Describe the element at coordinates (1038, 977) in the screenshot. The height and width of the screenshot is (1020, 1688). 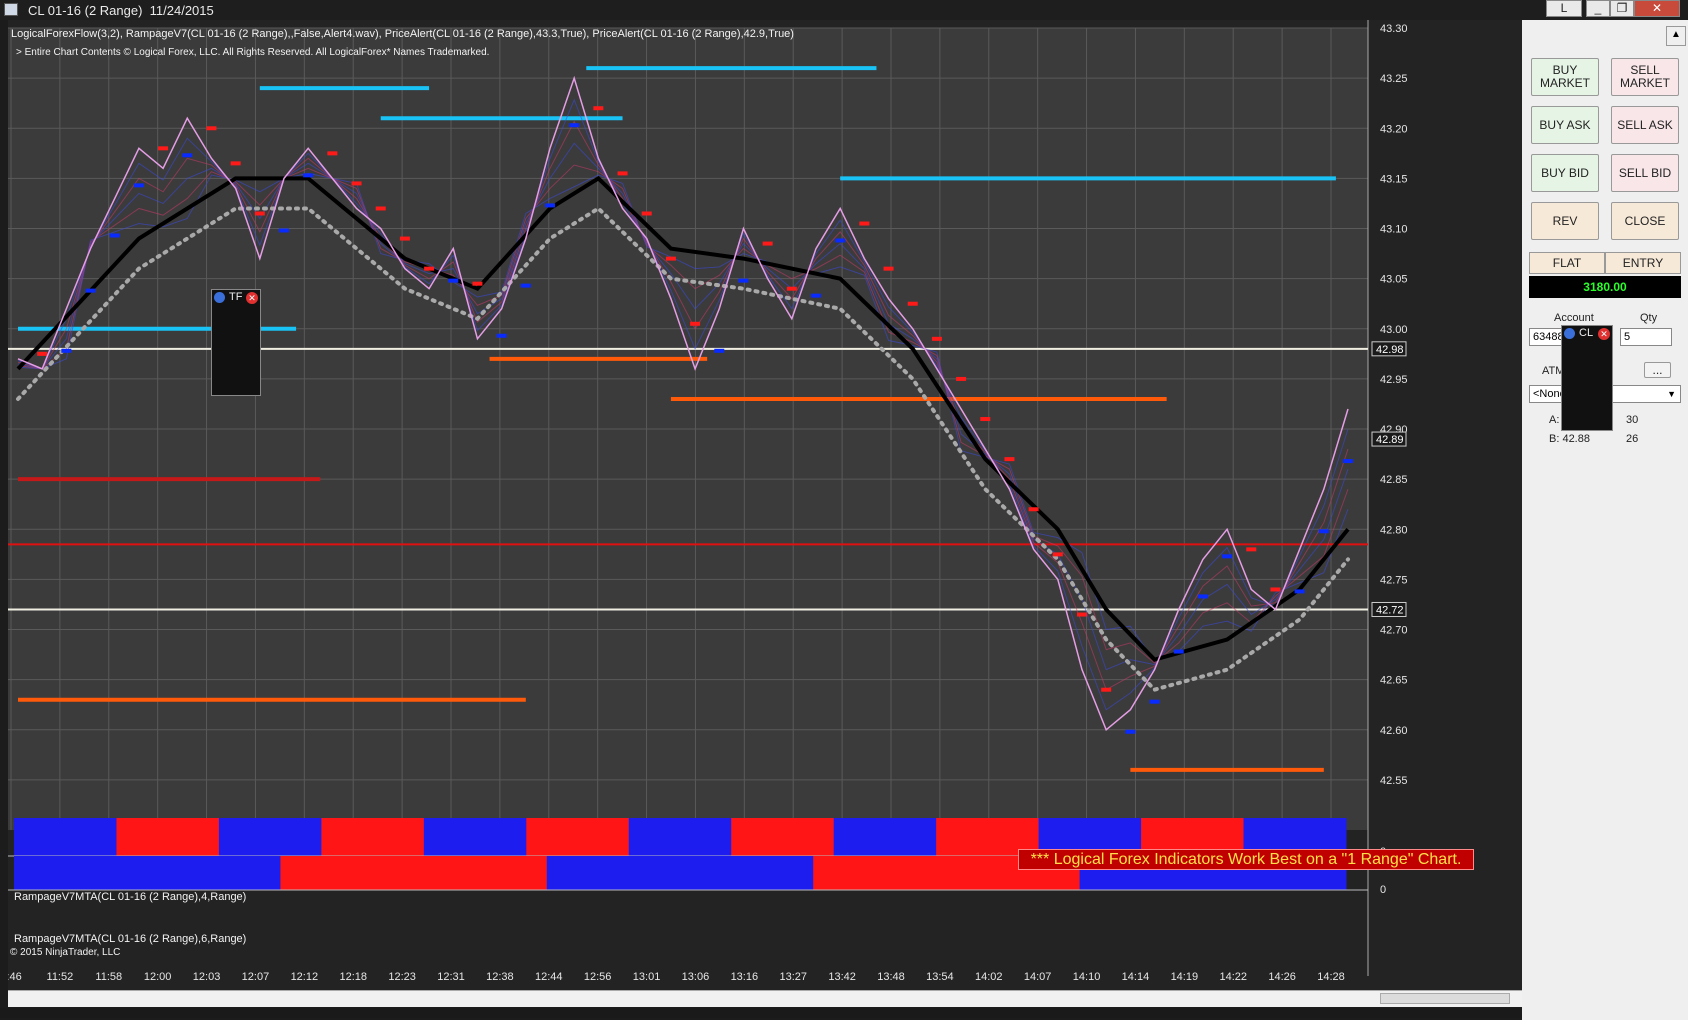
I see `x-tick-label: 14:07` at that location.